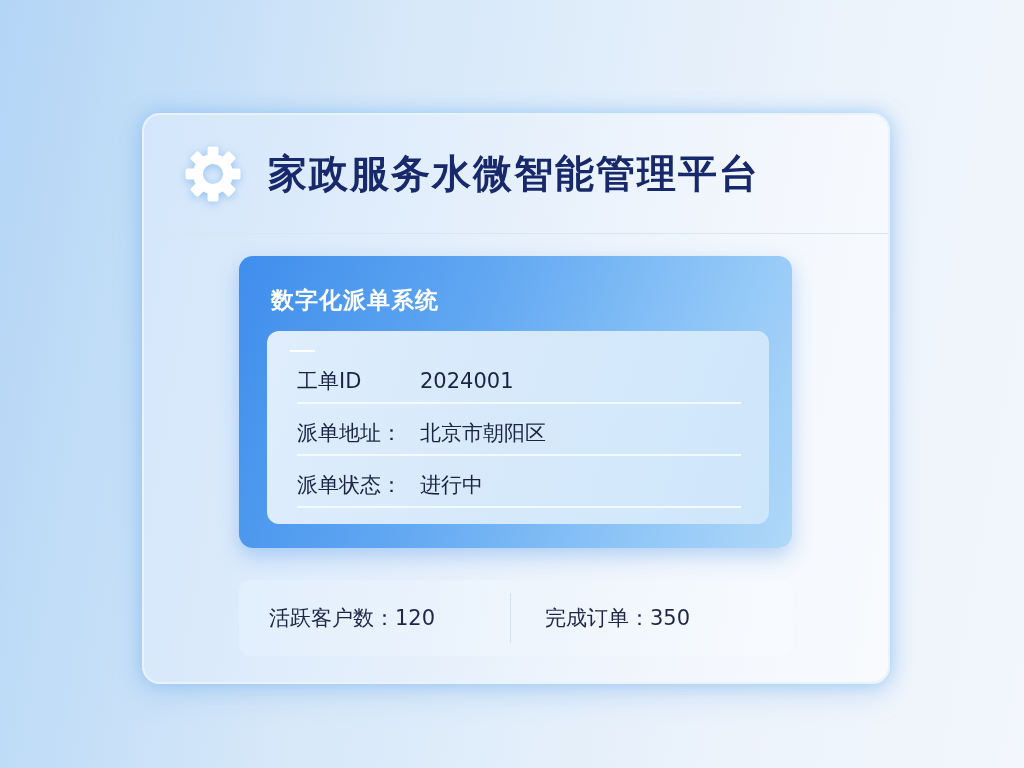  What do you see at coordinates (213, 174) in the screenshot?
I see `gear-icon` at bounding box center [213, 174].